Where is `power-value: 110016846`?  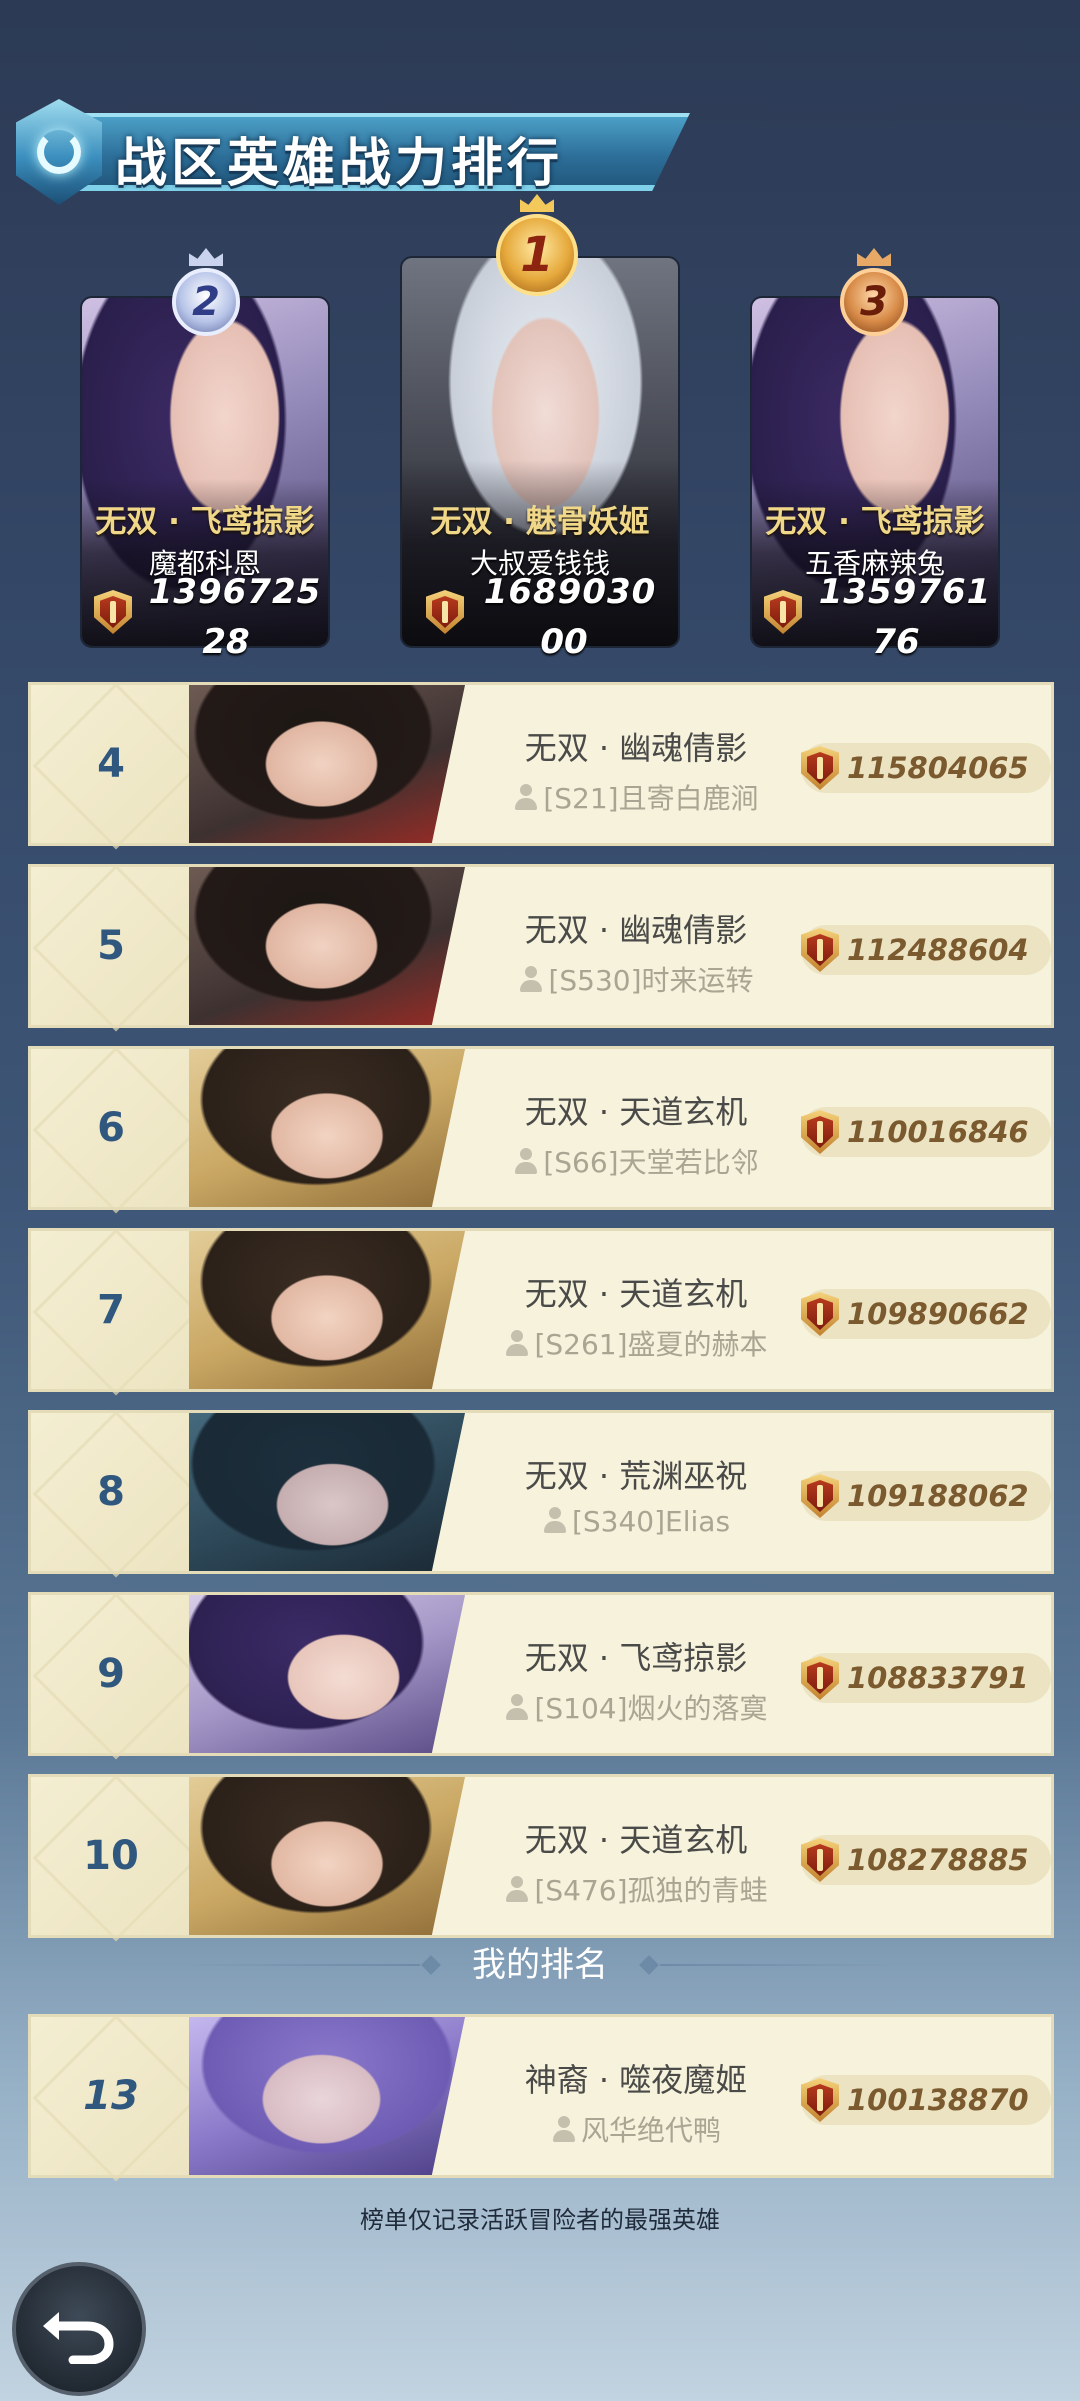 power-value: 110016846 is located at coordinates (938, 1132).